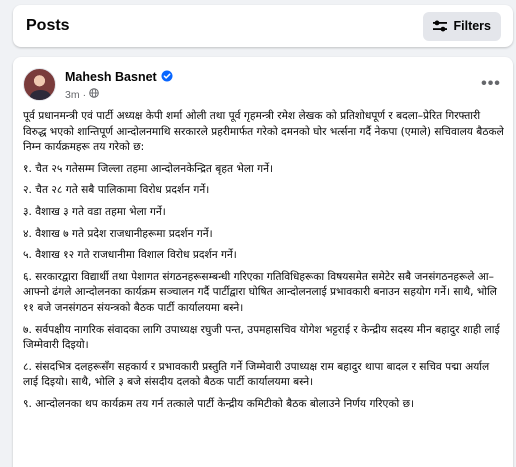 This screenshot has height=467, width=516. I want to click on post-header: Mahesh Basnet 3m · •••, so click(263, 84).